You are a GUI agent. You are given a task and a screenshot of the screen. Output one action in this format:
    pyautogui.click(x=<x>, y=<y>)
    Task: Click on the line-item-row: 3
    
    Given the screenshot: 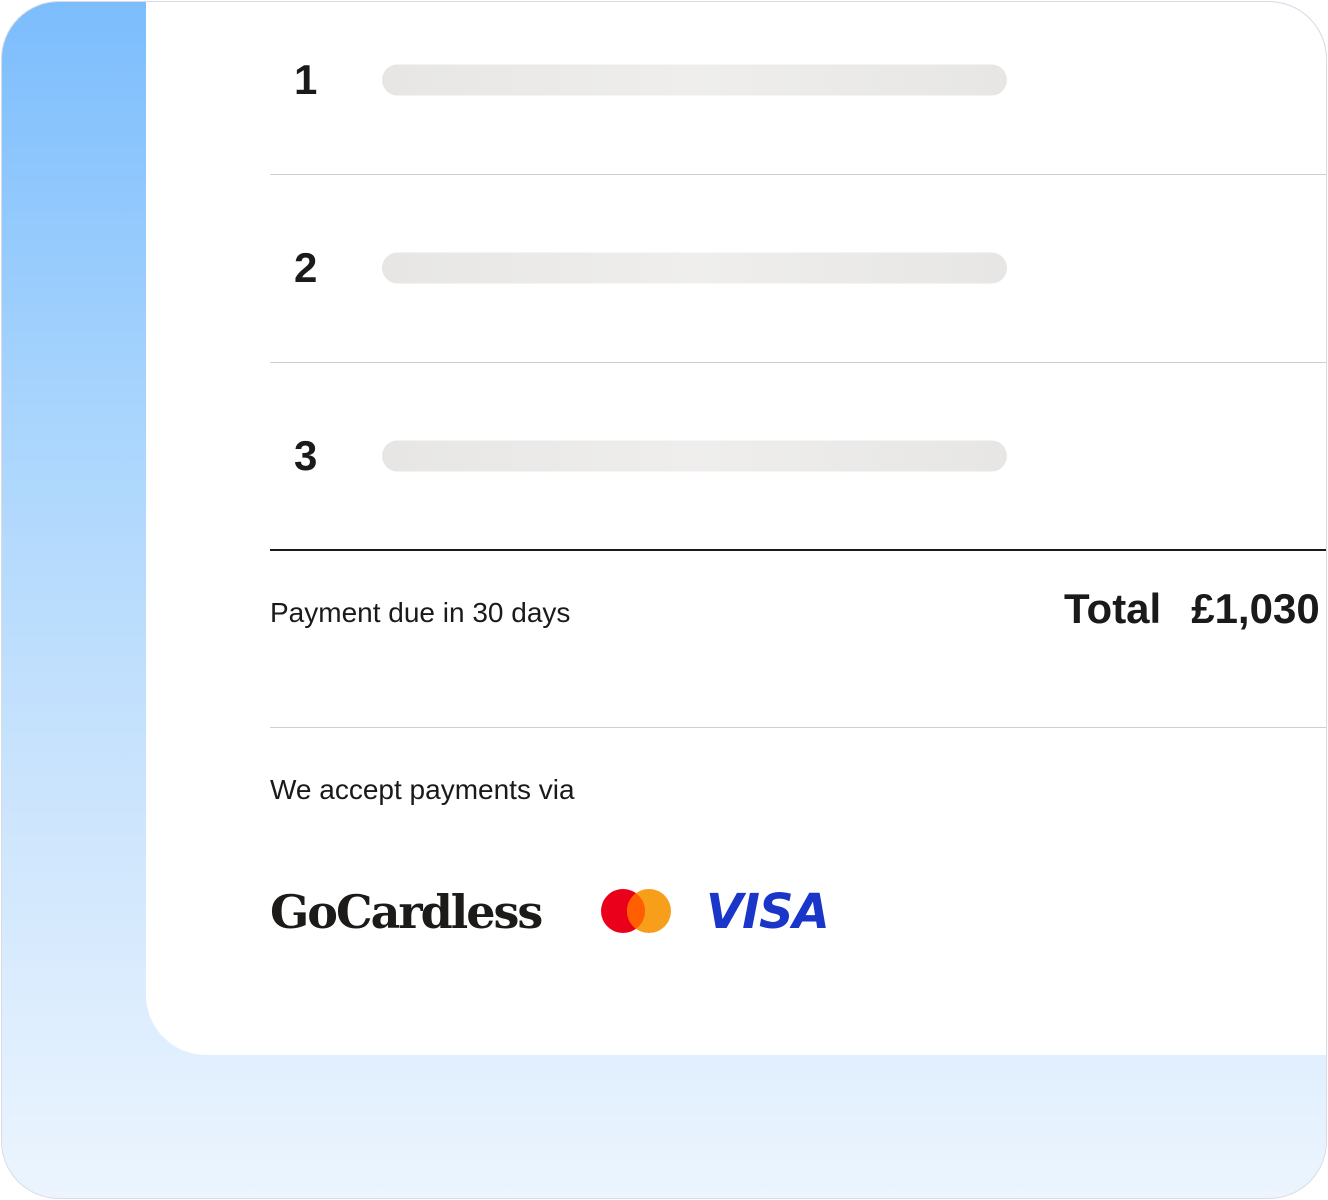 What is the action you would take?
    pyautogui.click(x=798, y=456)
    